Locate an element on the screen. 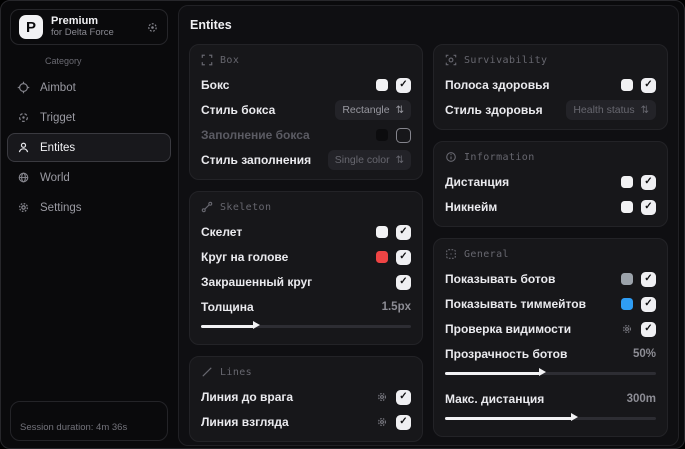  setting-row: Стиль бокса Rectangle ⇅ is located at coordinates (306, 110).